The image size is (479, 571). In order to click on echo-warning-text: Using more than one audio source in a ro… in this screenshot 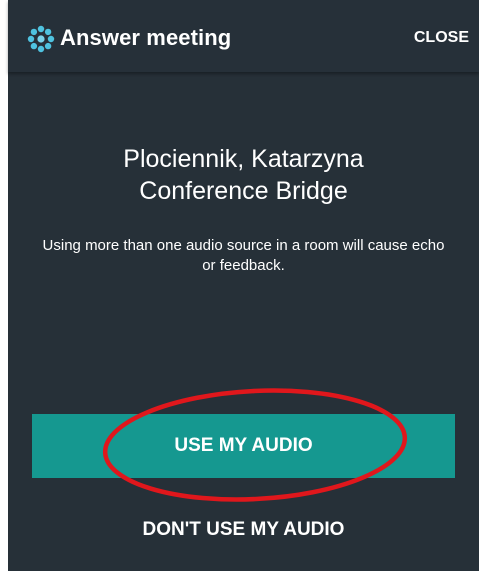, I will do `click(243, 255)`.